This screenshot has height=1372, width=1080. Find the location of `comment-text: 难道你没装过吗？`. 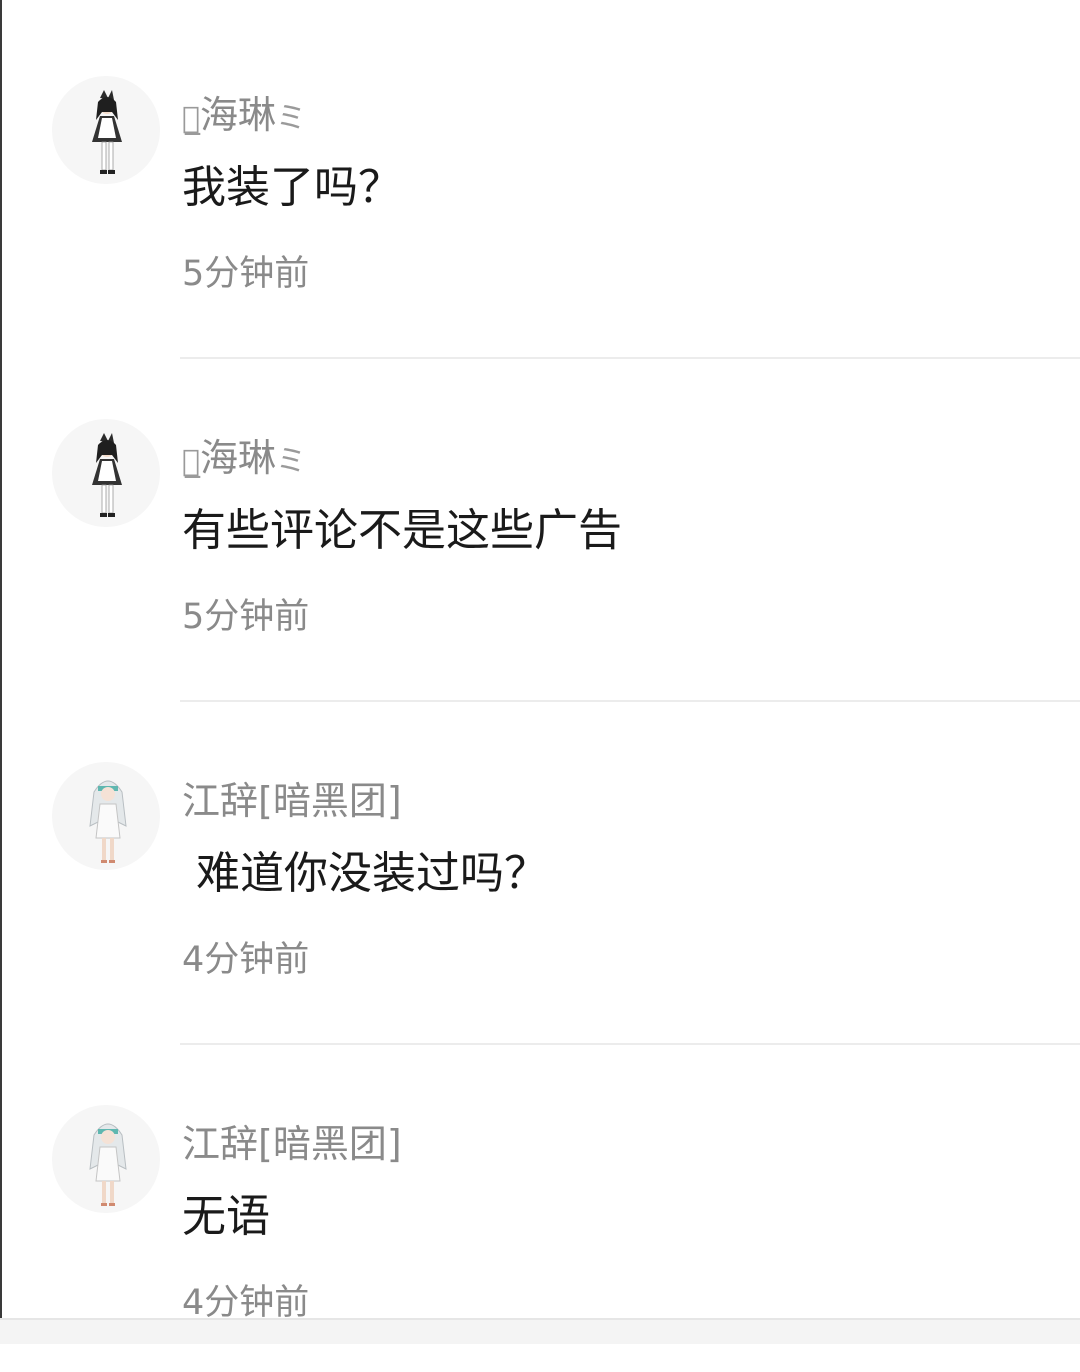

comment-text: 难道你没装过吗？ is located at coordinates (365, 873).